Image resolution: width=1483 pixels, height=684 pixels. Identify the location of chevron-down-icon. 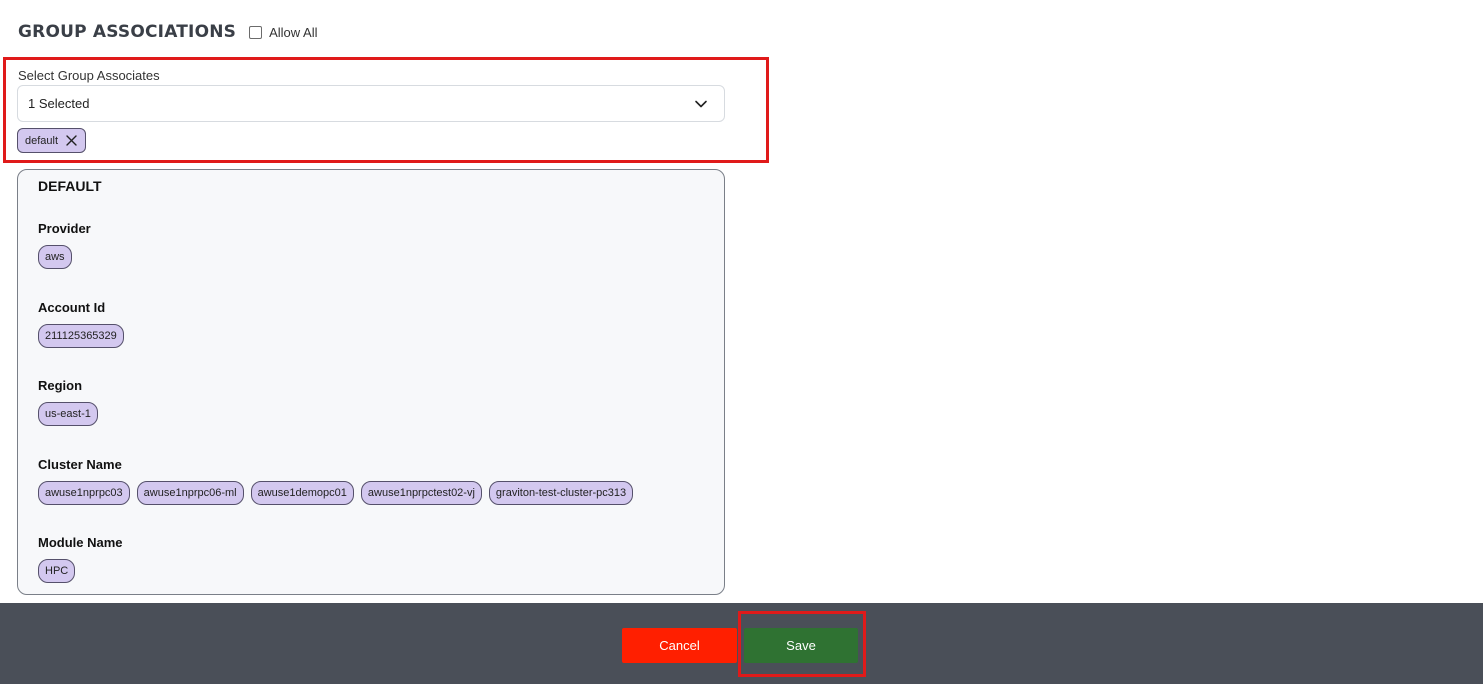
(701, 104).